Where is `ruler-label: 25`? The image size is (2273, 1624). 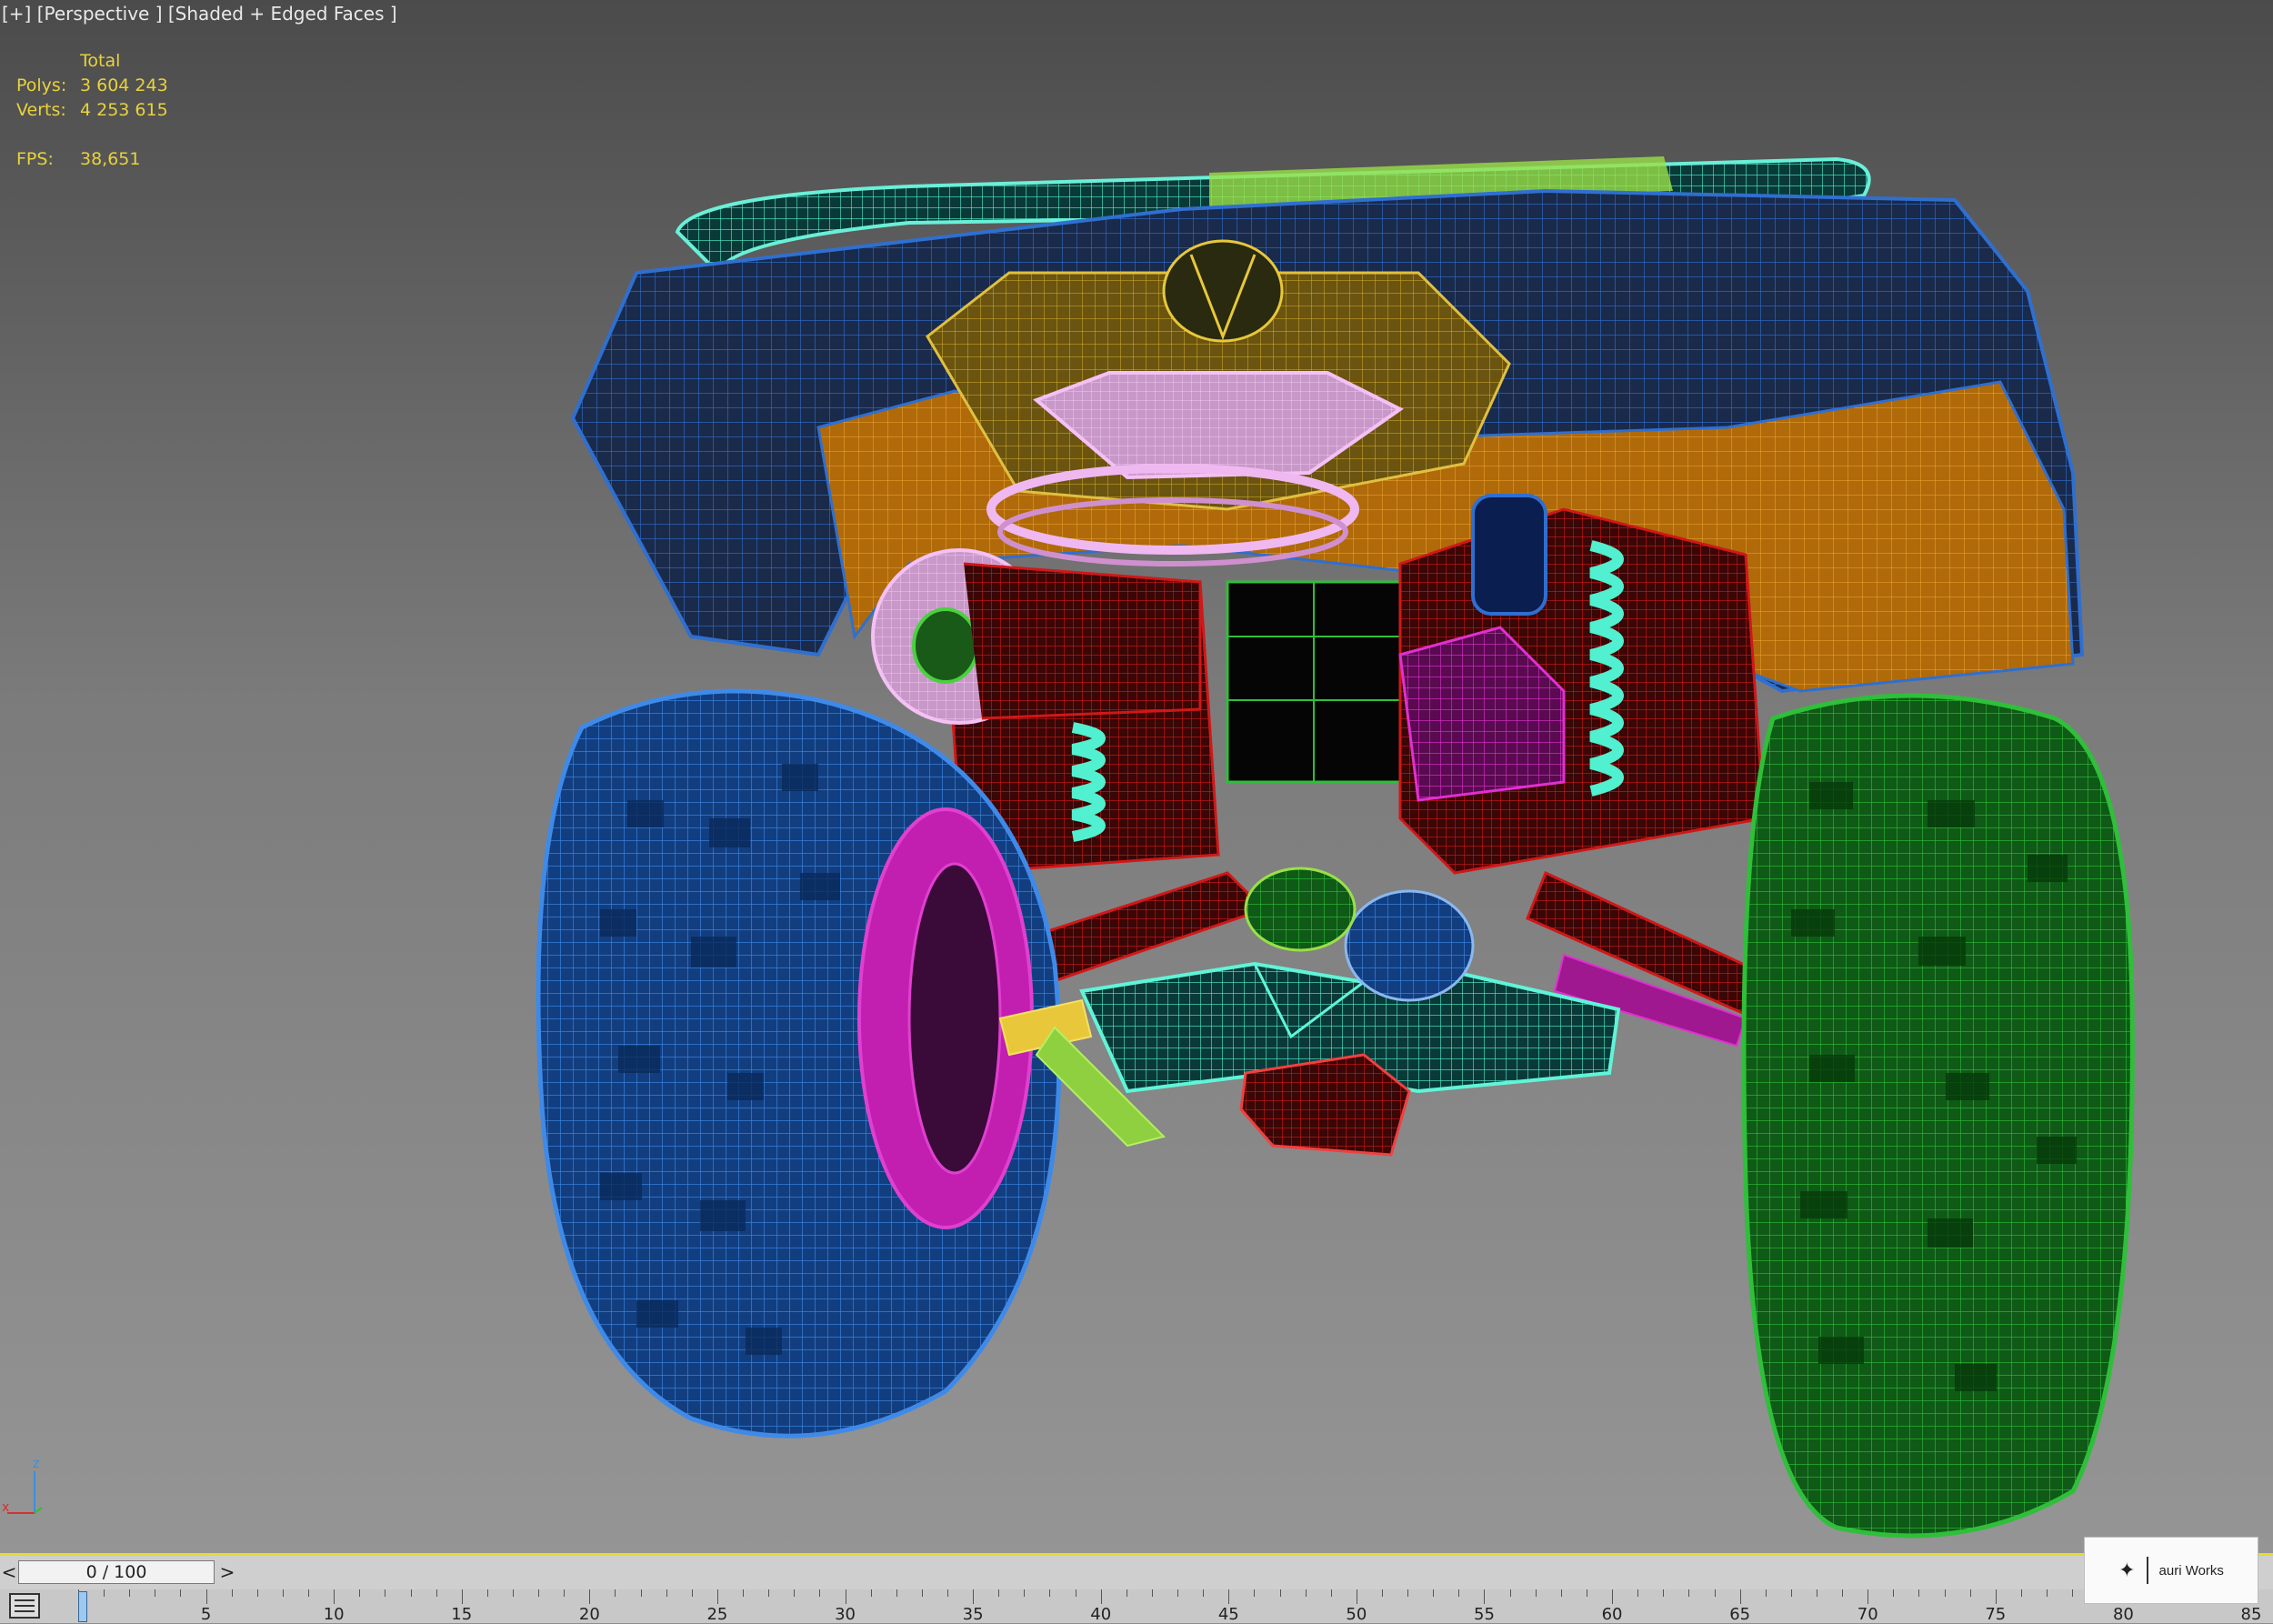
ruler-label: 25 is located at coordinates (717, 1614).